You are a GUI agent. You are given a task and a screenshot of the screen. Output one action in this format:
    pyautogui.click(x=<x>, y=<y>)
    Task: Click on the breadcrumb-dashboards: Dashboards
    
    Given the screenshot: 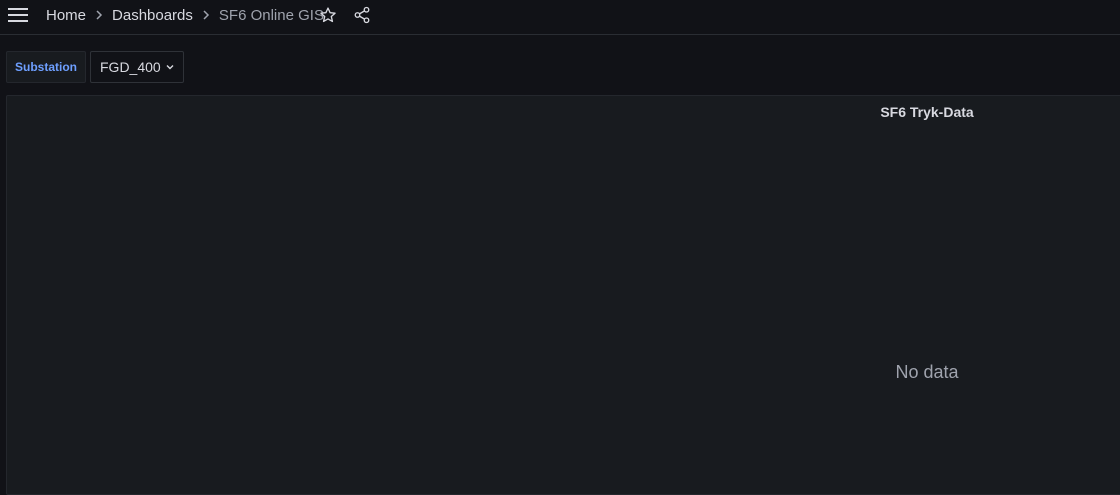 What is the action you would take?
    pyautogui.click(x=152, y=15)
    